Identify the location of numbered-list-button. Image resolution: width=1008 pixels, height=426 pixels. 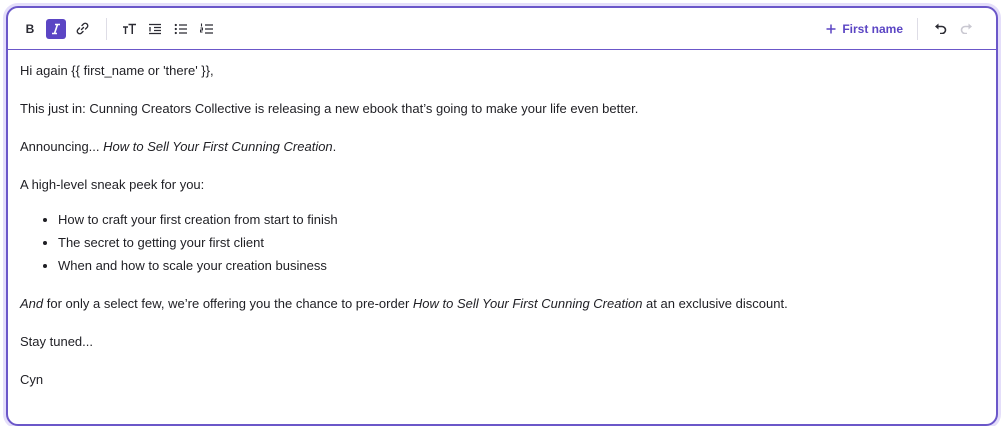
(207, 29).